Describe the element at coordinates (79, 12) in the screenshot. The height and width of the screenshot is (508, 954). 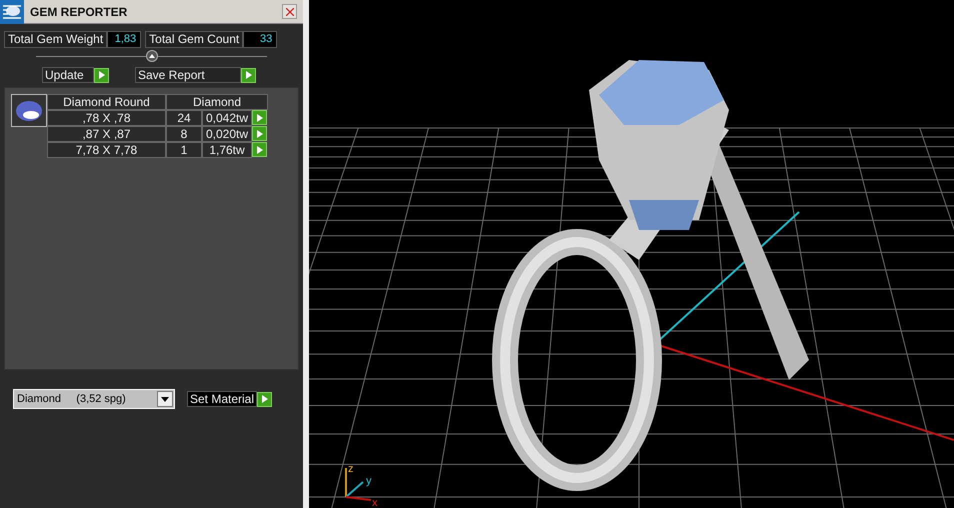
I see `window-title: GEM REPORTER` at that location.